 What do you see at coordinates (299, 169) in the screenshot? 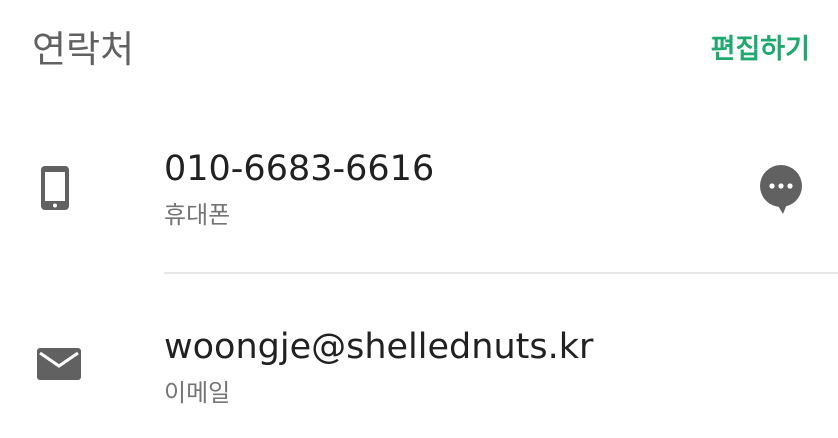
I see `phone-number: 010-6683-6616` at bounding box center [299, 169].